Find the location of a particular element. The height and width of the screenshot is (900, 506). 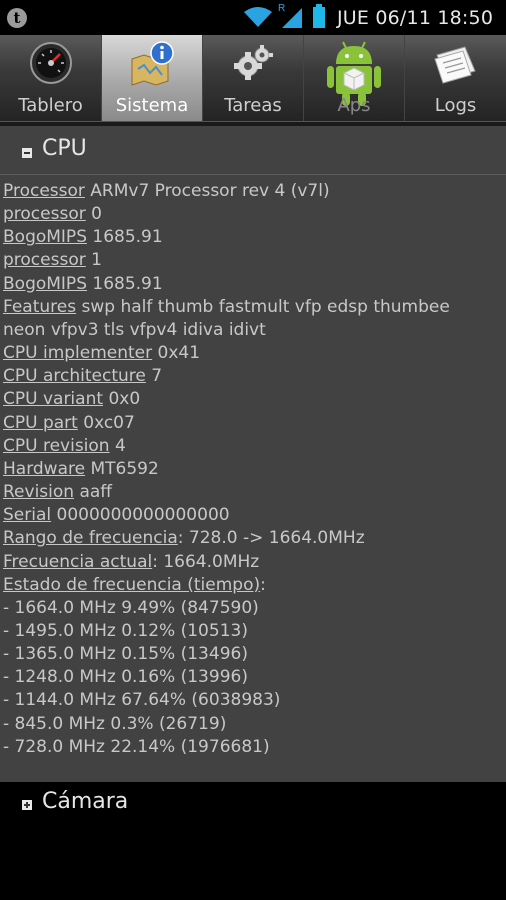

cpu-info-value: 4 is located at coordinates (120, 445).